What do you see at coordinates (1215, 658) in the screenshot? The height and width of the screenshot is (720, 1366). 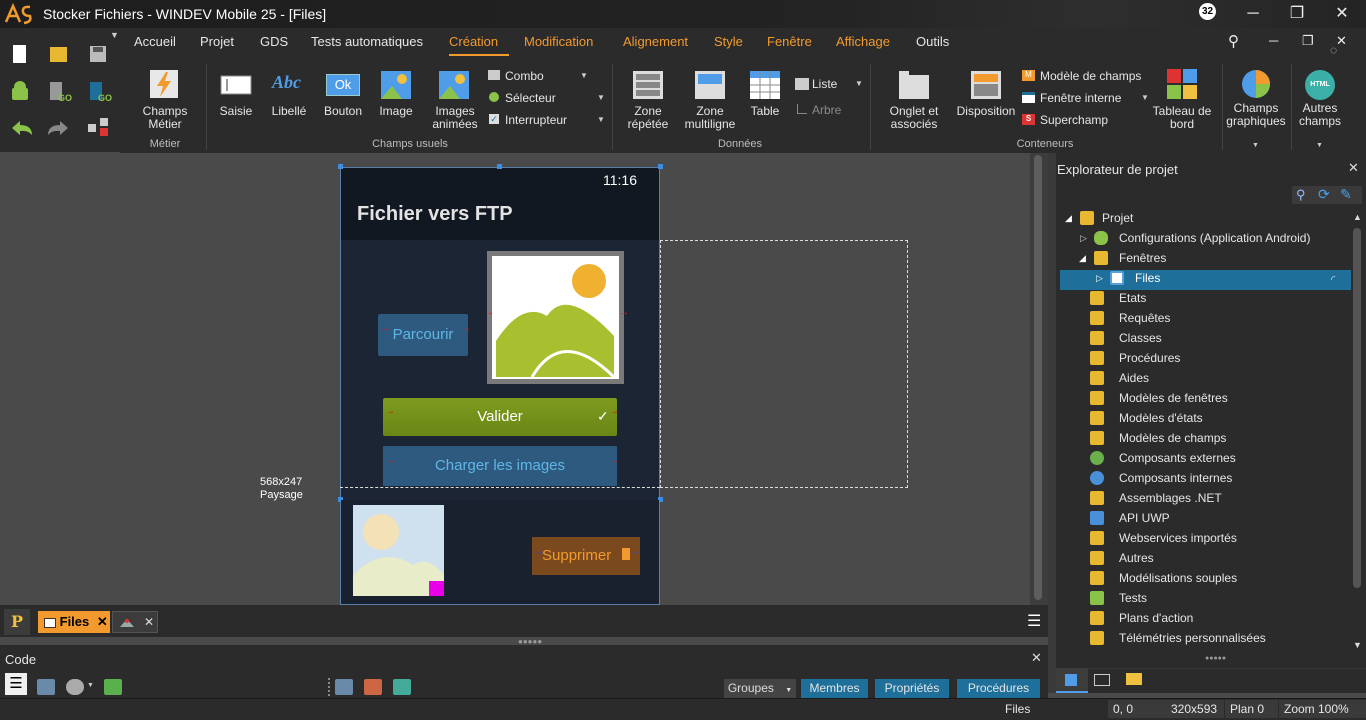 I see `resize-grip-icon: ●●●●●` at bounding box center [1215, 658].